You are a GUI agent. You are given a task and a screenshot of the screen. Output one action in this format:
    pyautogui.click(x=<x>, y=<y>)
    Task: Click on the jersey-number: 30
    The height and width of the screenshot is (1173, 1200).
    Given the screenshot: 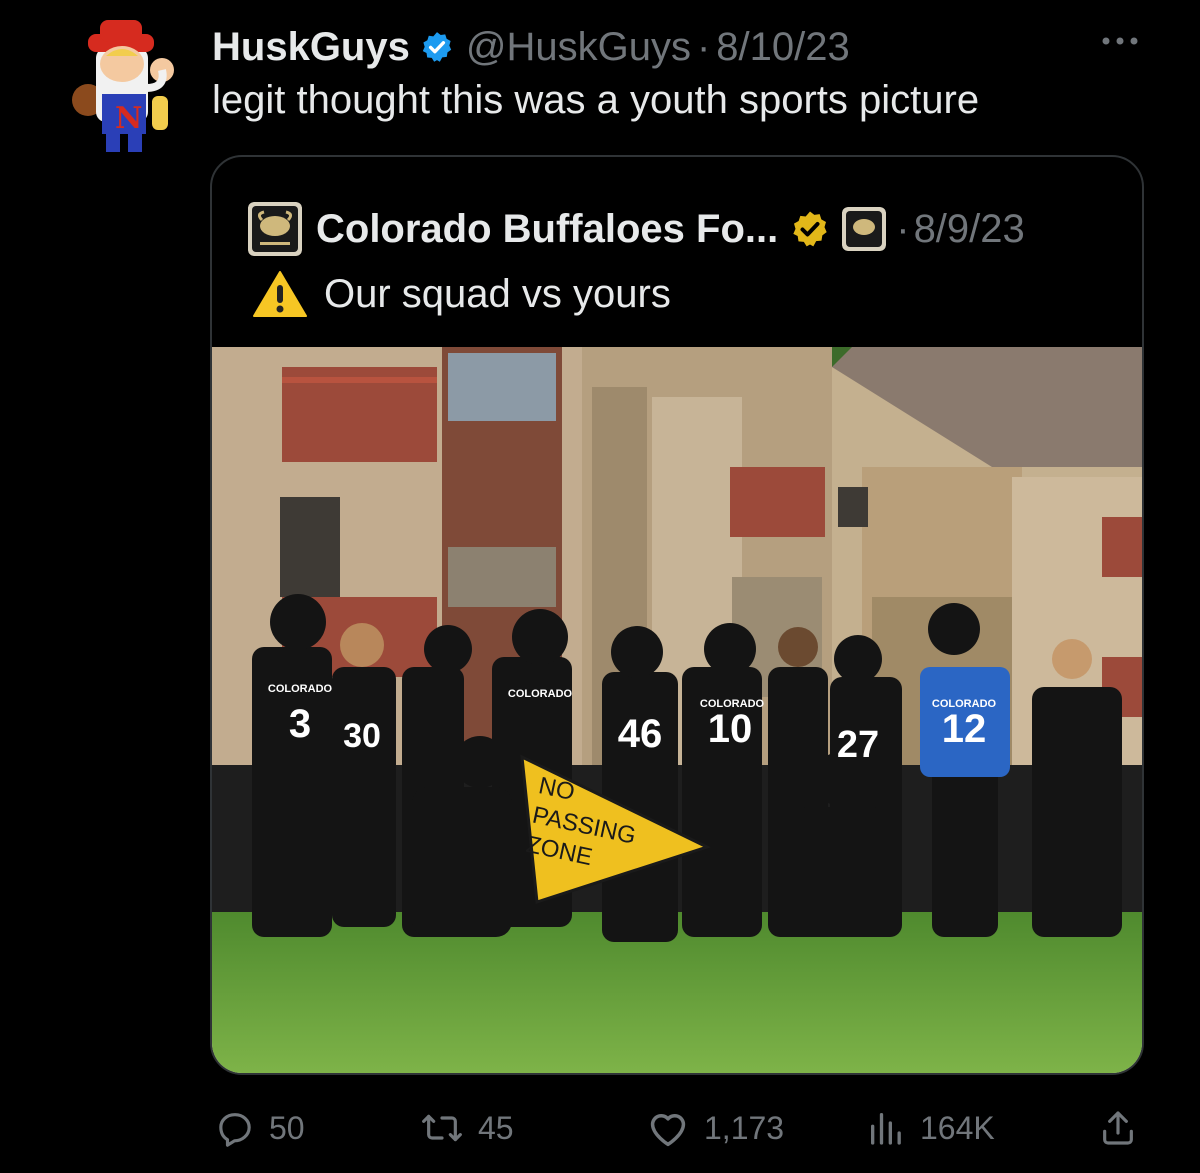 What is the action you would take?
    pyautogui.click(x=362, y=736)
    